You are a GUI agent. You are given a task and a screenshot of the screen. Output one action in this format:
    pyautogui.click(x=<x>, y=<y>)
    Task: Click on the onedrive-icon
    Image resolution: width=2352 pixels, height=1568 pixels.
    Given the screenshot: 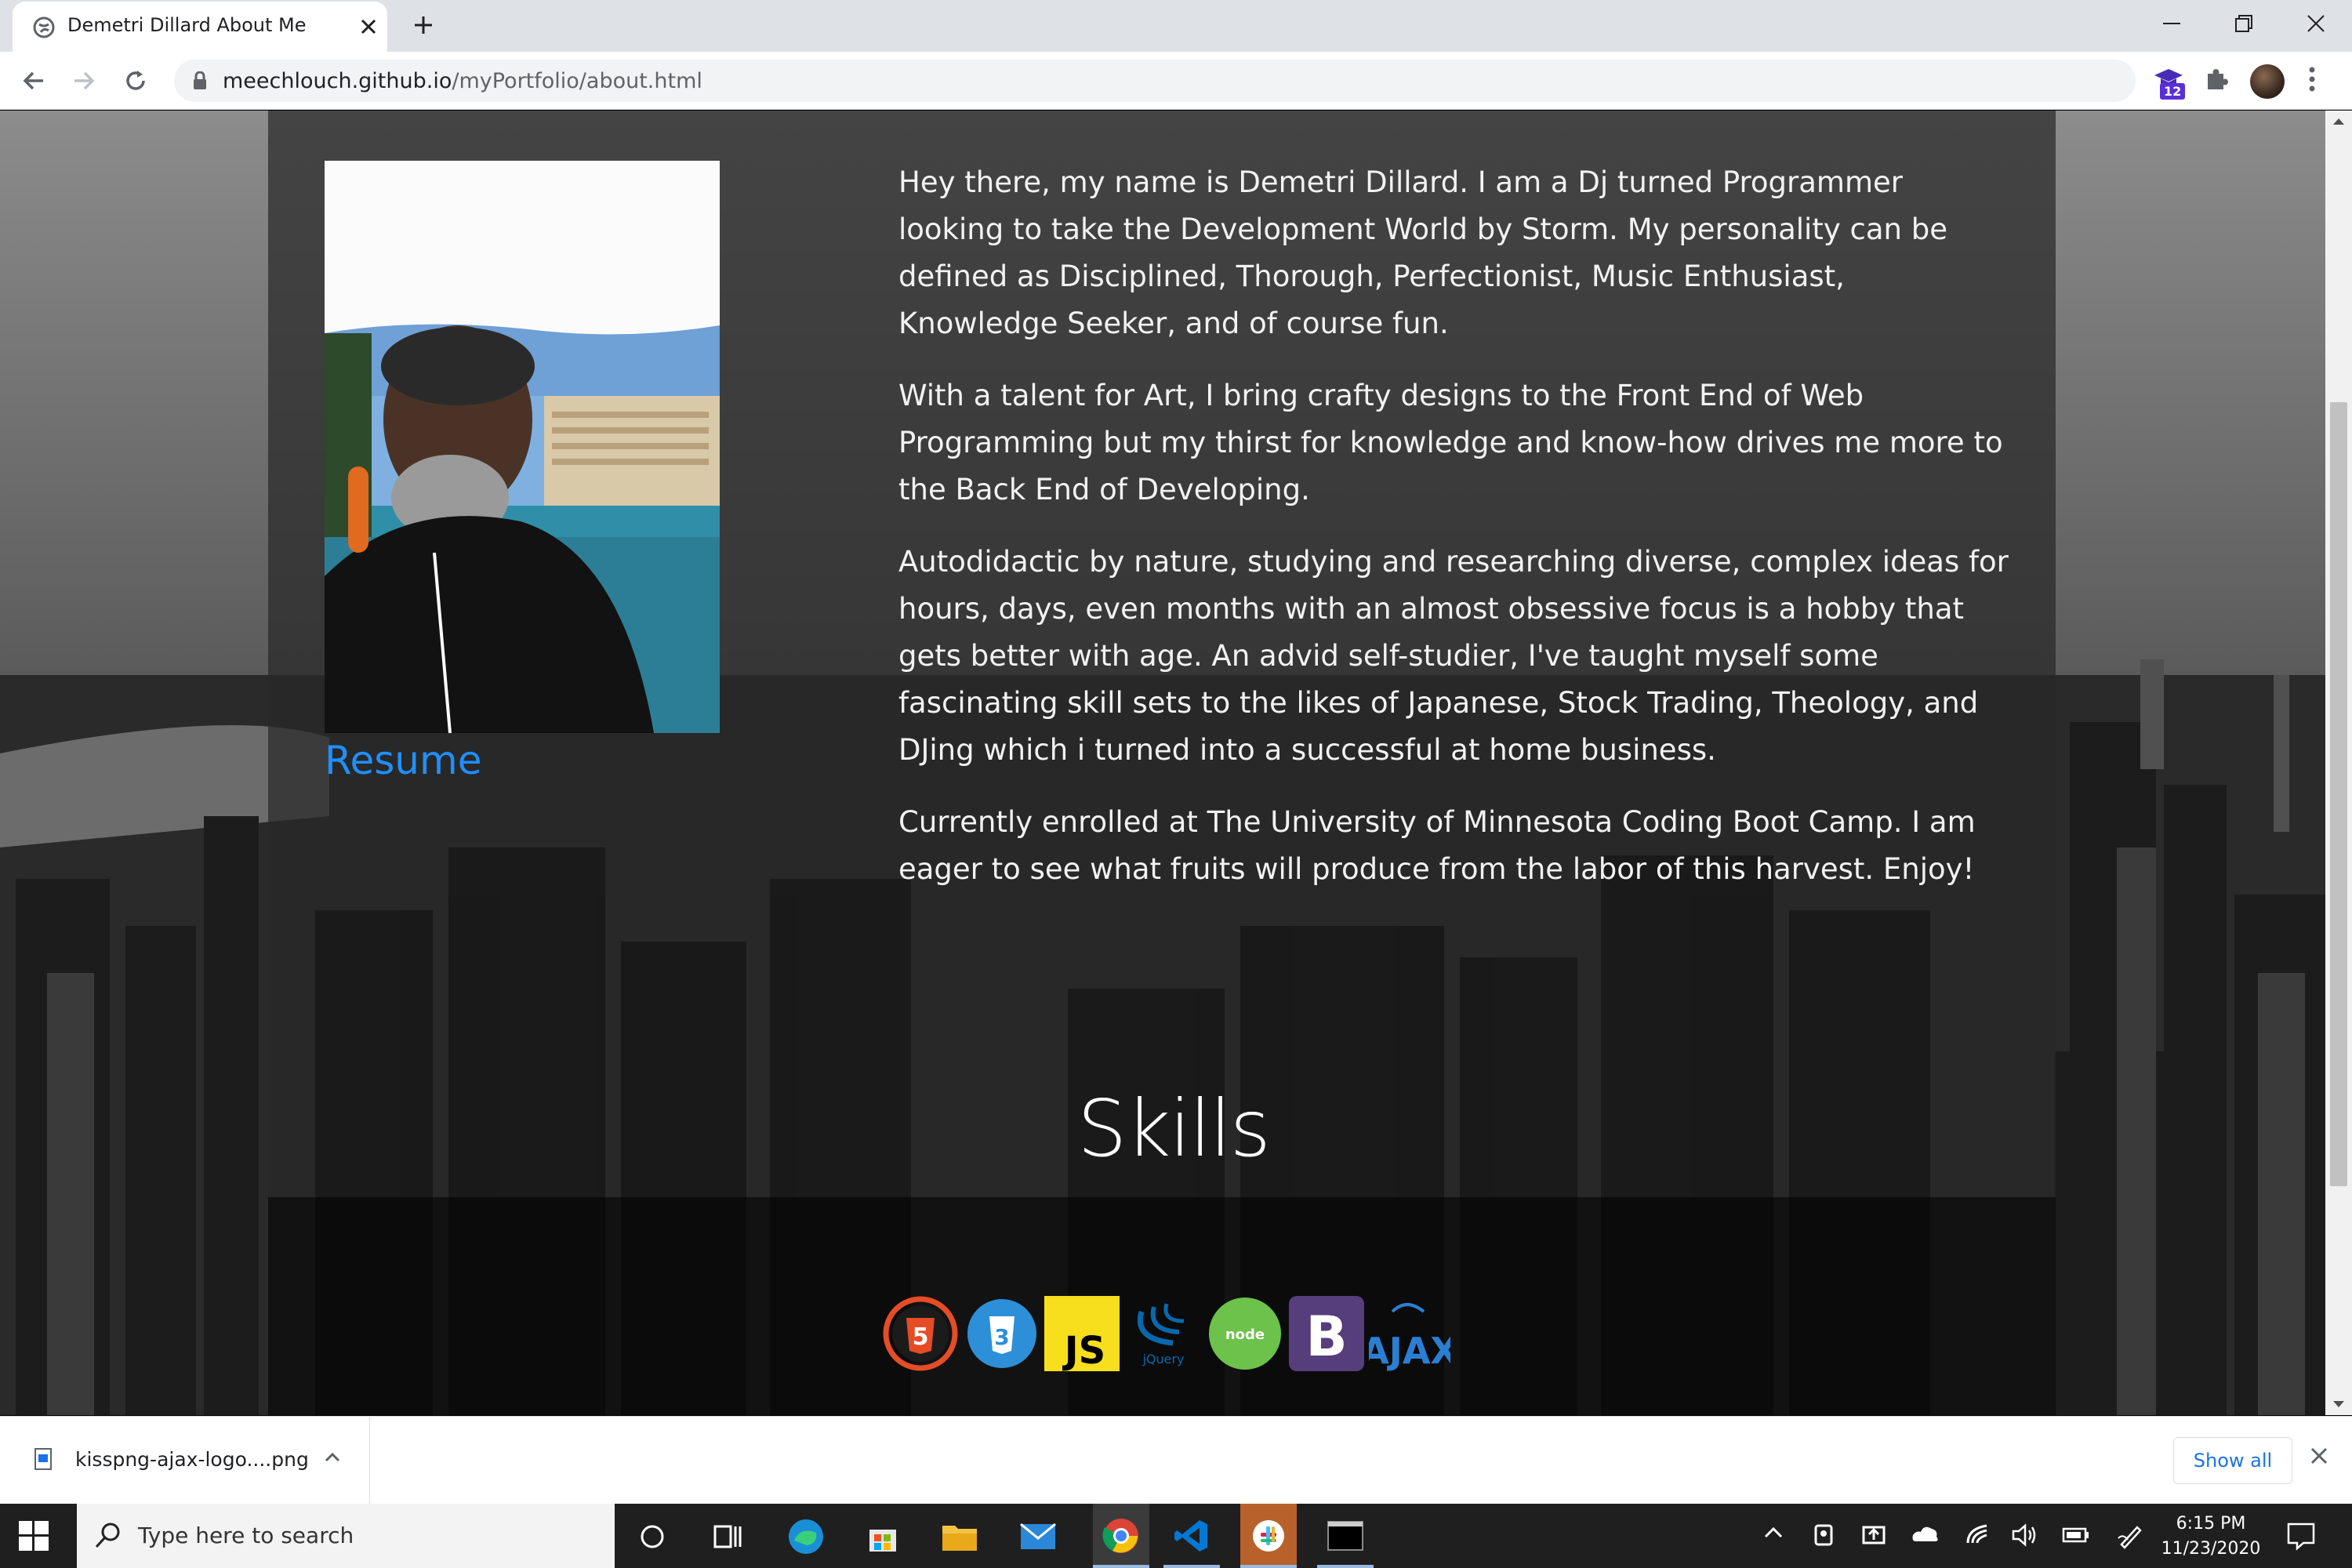 What is the action you would take?
    pyautogui.click(x=1925, y=1533)
    